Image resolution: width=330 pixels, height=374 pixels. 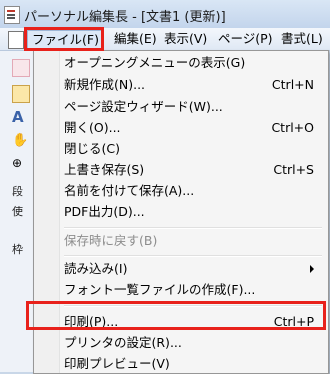 What do you see at coordinates (21, 68) in the screenshot?
I see `pink-tool-icon` at bounding box center [21, 68].